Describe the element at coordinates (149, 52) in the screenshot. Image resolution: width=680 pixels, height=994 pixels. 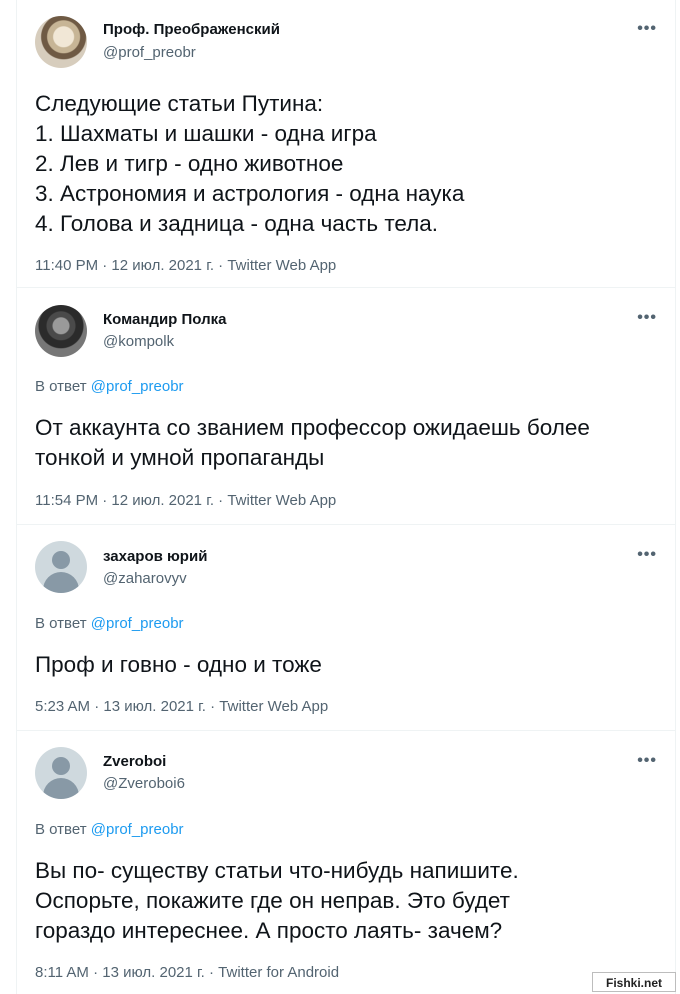
I see `author-handle: @prof_preobr` at that location.